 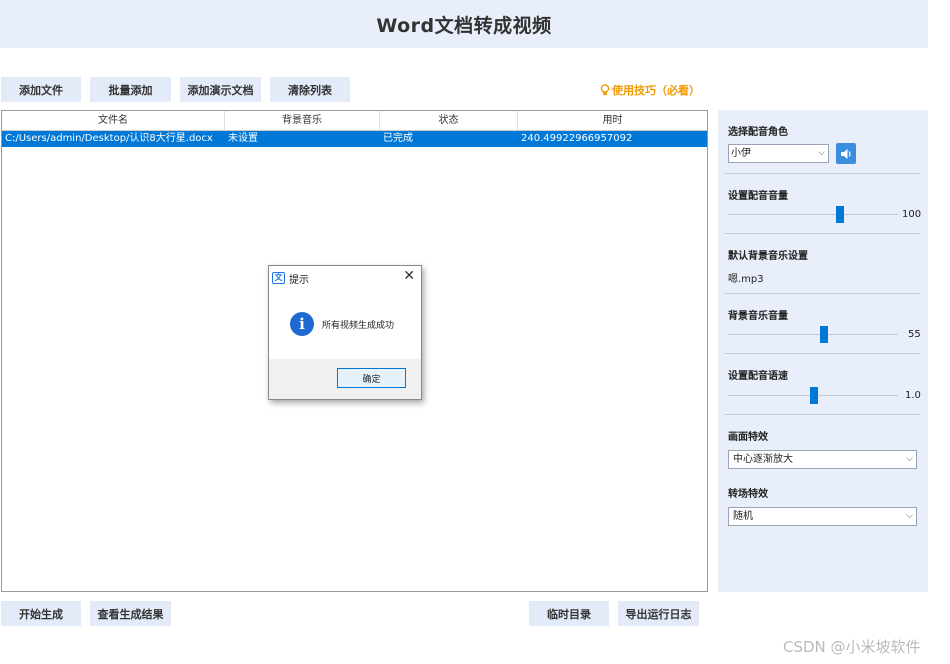 I want to click on tips-link: 使用技巧（必看）, so click(x=650, y=90).